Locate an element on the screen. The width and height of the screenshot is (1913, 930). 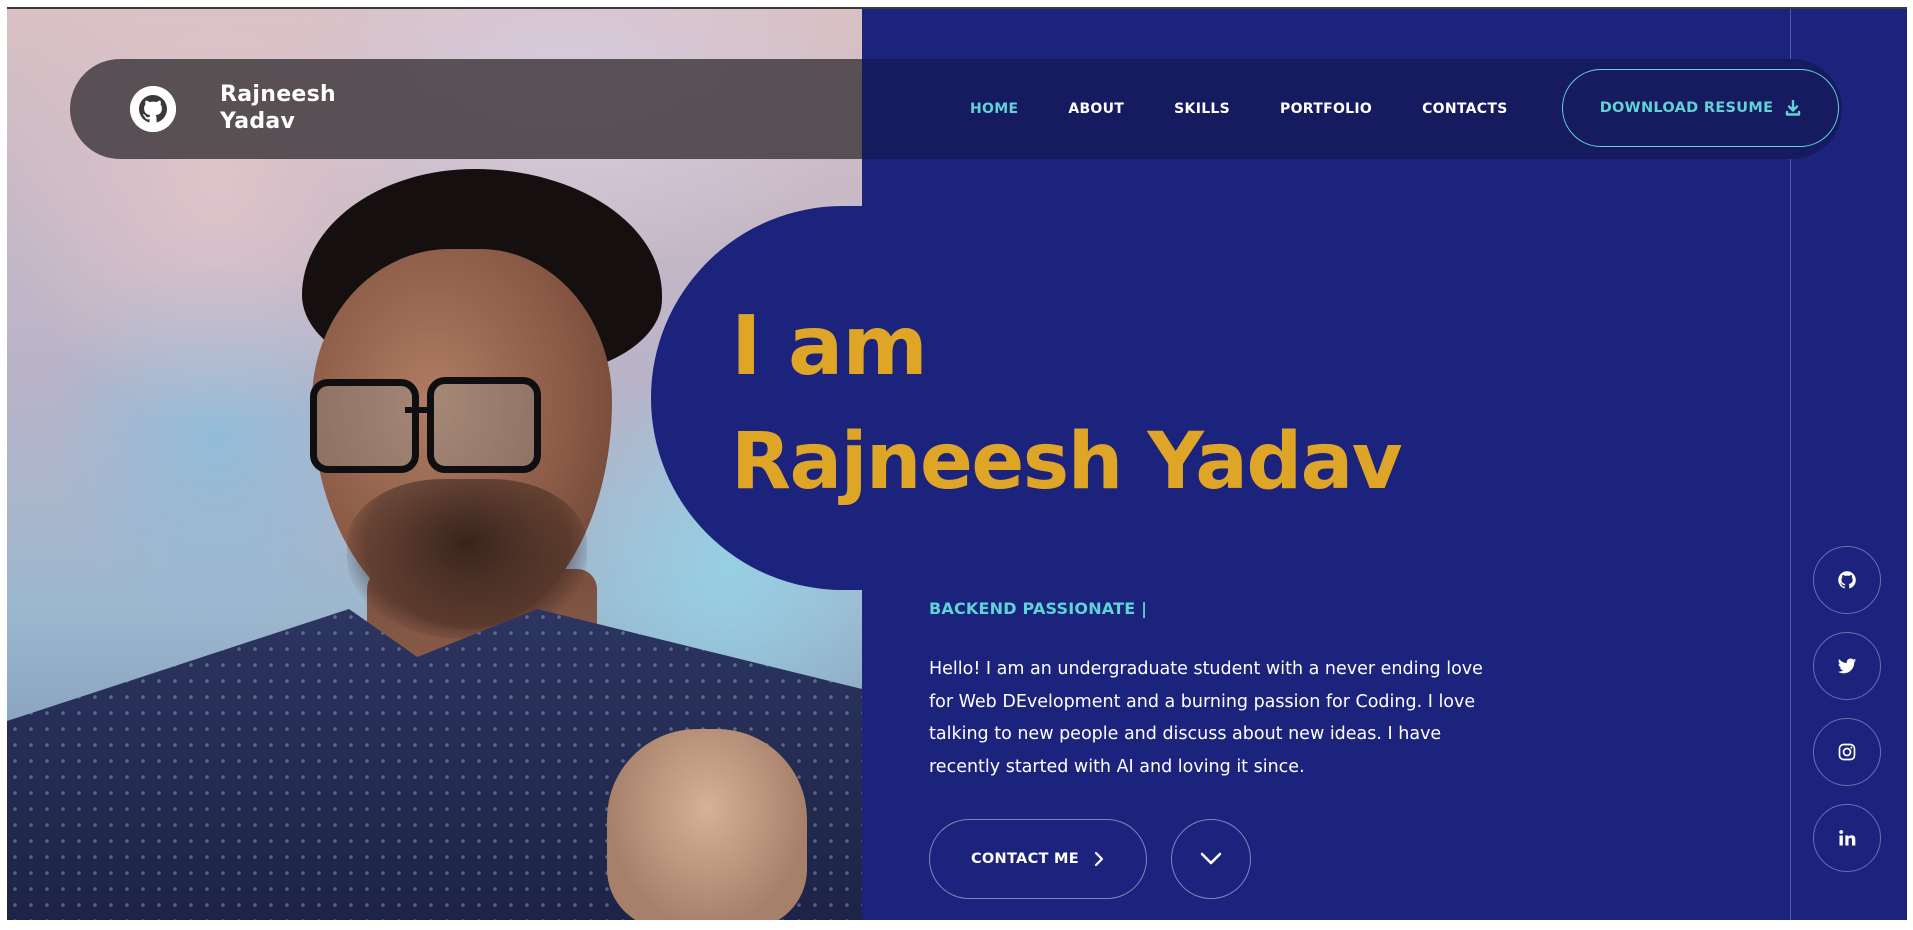
download-icon is located at coordinates (1793, 108).